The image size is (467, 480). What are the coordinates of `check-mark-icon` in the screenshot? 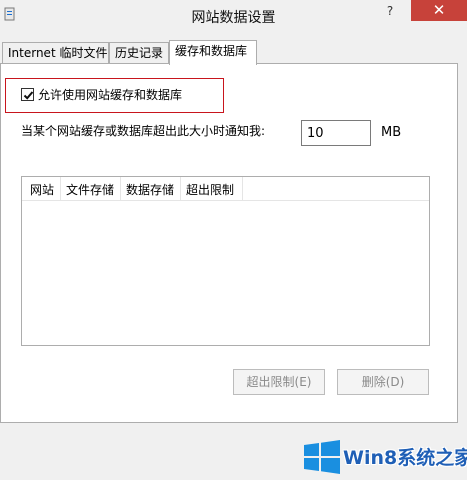 It's located at (28, 95).